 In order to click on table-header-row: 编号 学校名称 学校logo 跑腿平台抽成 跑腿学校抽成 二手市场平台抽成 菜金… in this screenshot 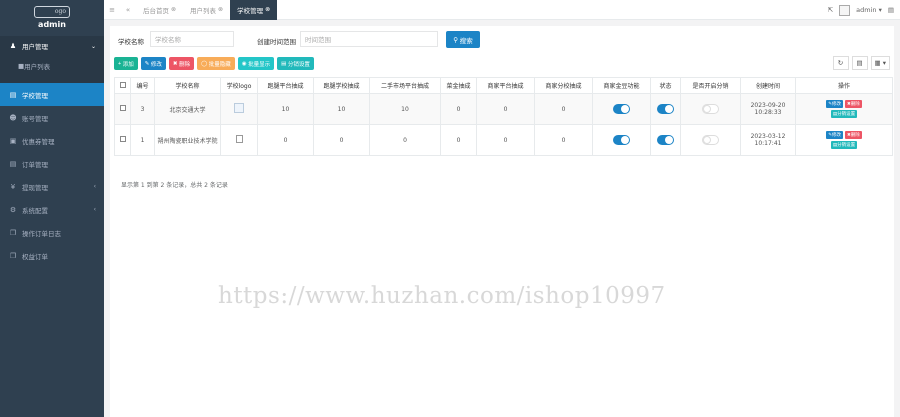, I will do `click(503, 85)`.